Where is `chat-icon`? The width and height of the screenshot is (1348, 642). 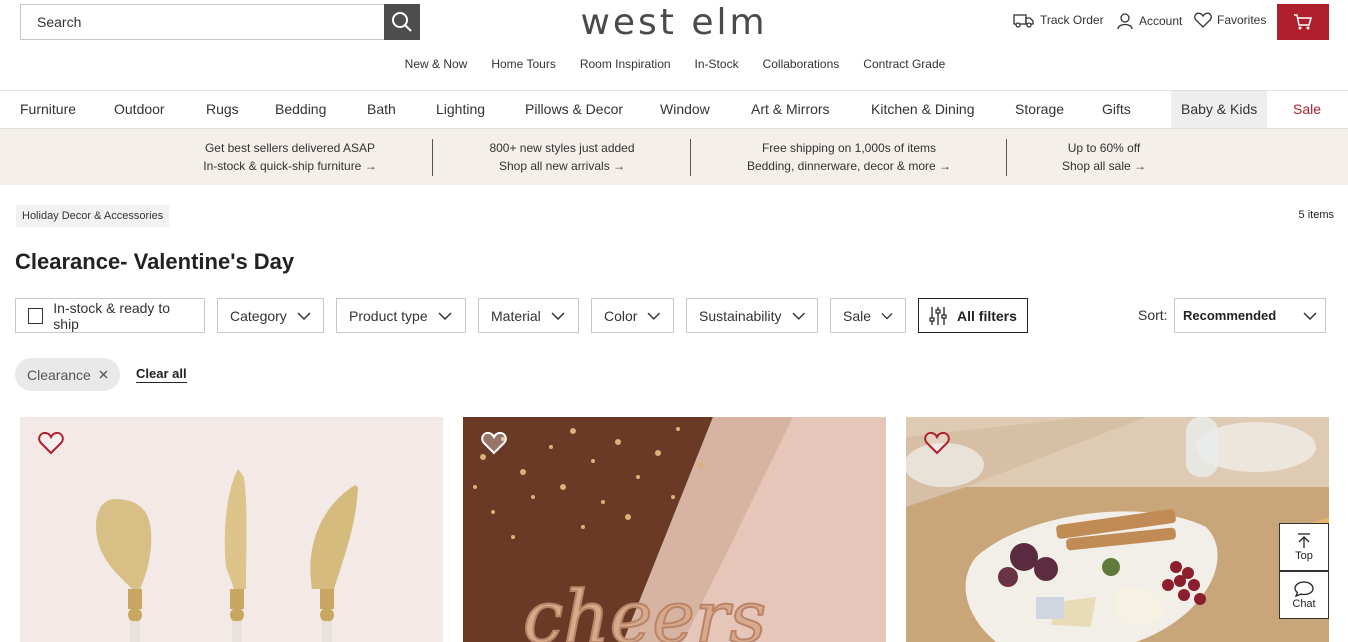
chat-icon is located at coordinates (1304, 588).